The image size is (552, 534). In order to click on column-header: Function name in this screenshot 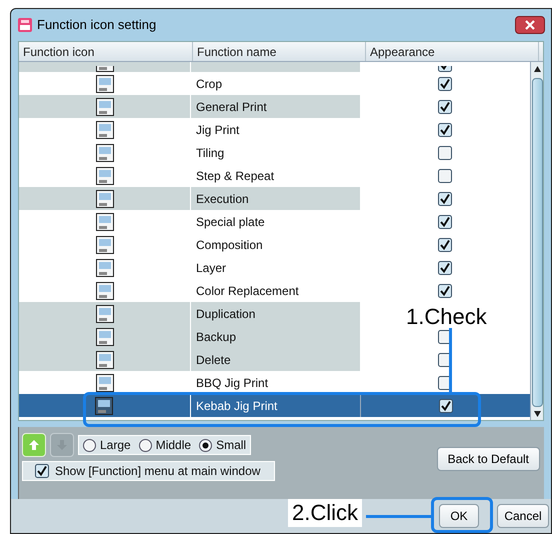, I will do `click(279, 51)`.